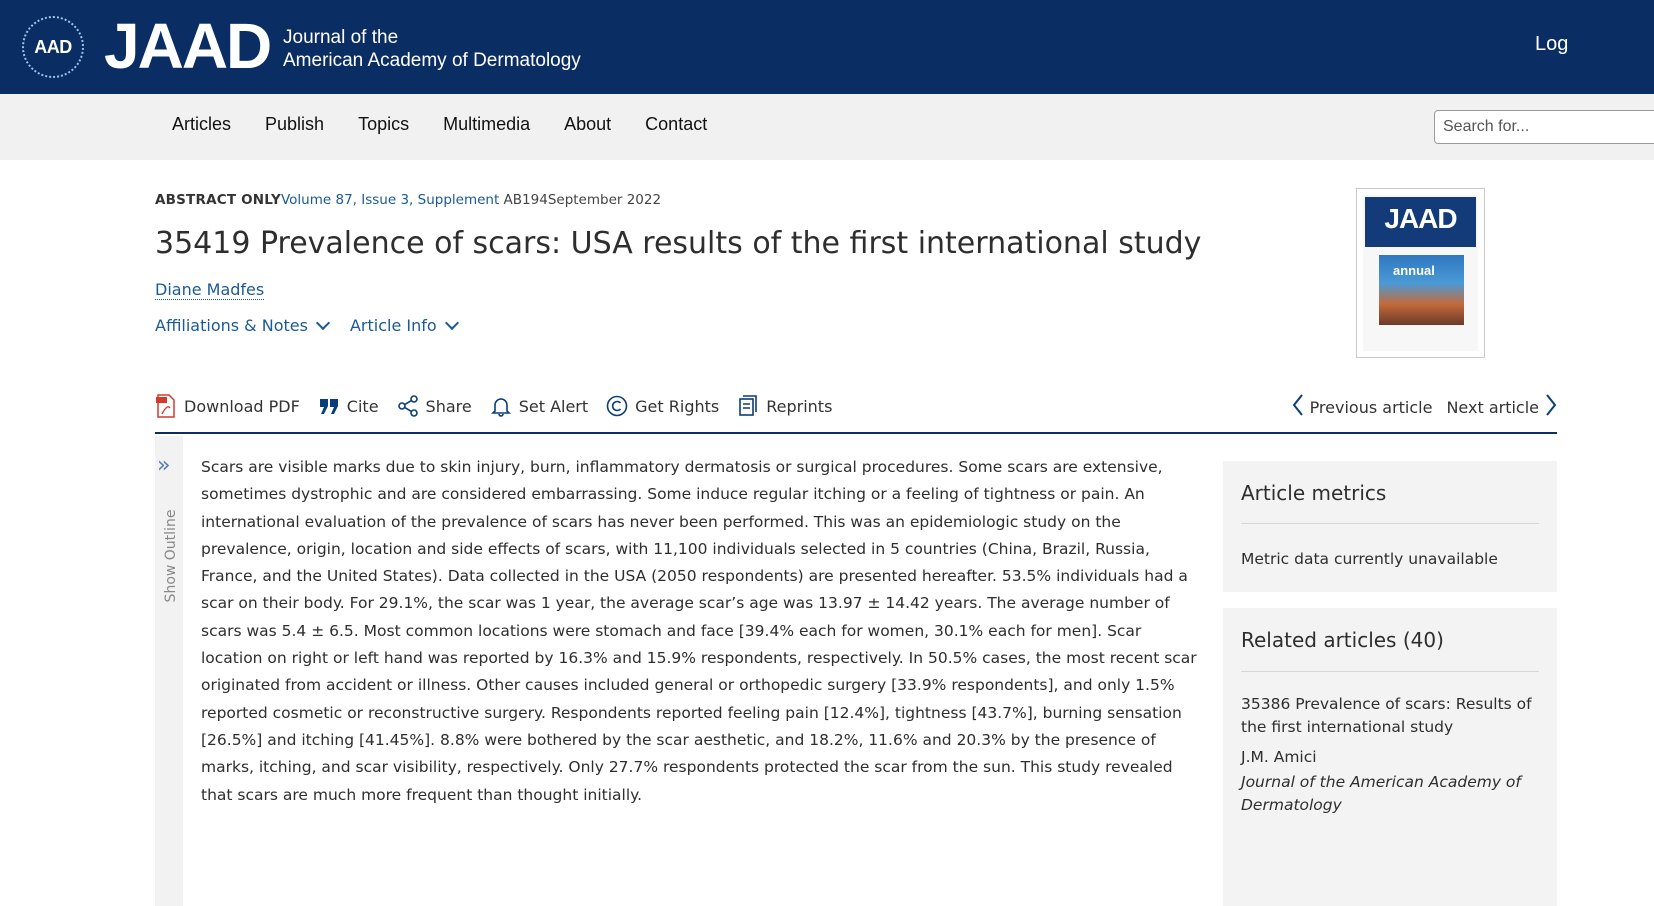 The height and width of the screenshot is (906, 1654). What do you see at coordinates (390, 200) in the screenshot?
I see `volume-link: Volume 87, Issue 3, Supplement` at bounding box center [390, 200].